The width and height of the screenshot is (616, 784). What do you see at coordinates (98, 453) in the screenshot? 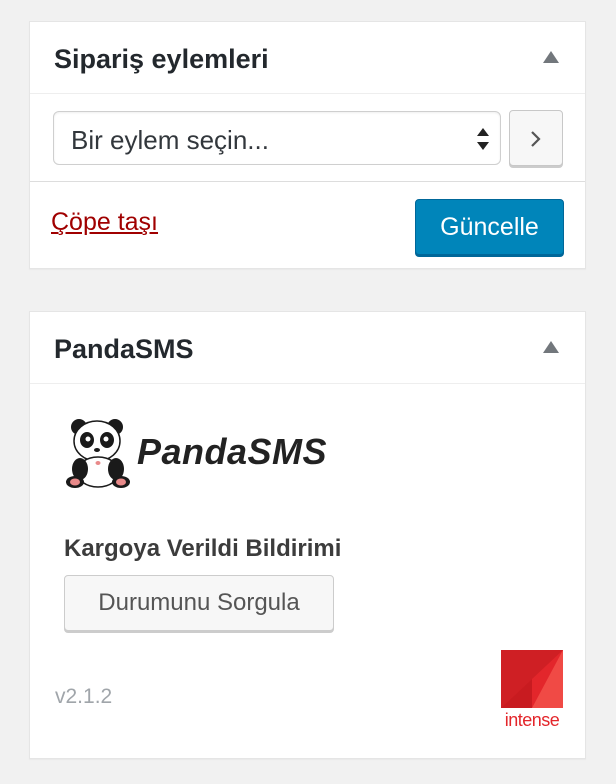
I see `panda-icon` at bounding box center [98, 453].